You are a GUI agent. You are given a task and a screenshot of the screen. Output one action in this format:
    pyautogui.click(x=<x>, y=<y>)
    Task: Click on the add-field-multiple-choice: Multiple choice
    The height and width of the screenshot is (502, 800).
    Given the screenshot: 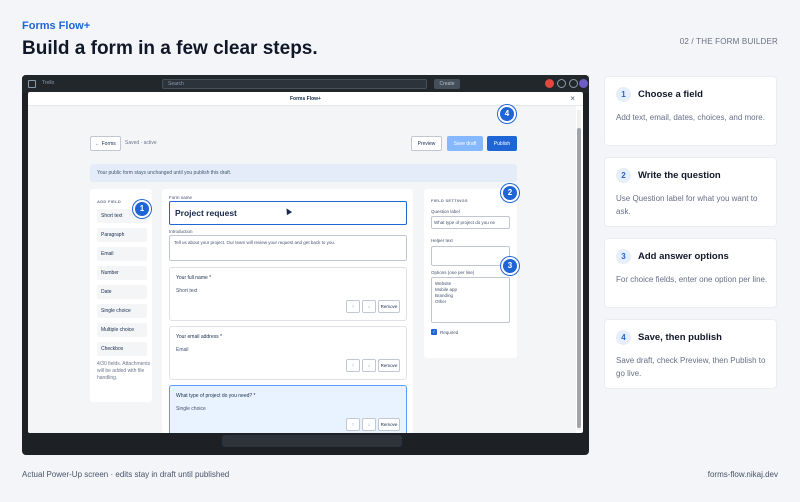 What is the action you would take?
    pyautogui.click(x=122, y=330)
    